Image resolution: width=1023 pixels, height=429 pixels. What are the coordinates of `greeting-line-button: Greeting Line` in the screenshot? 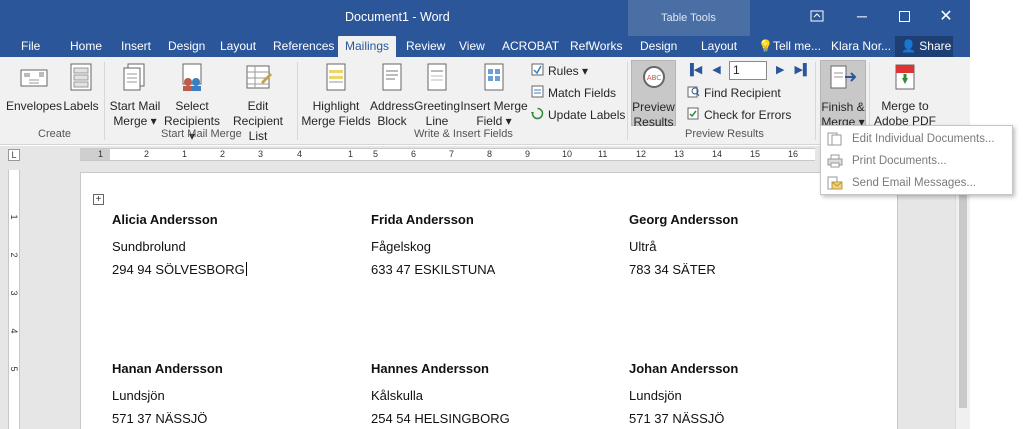 It's located at (437, 95).